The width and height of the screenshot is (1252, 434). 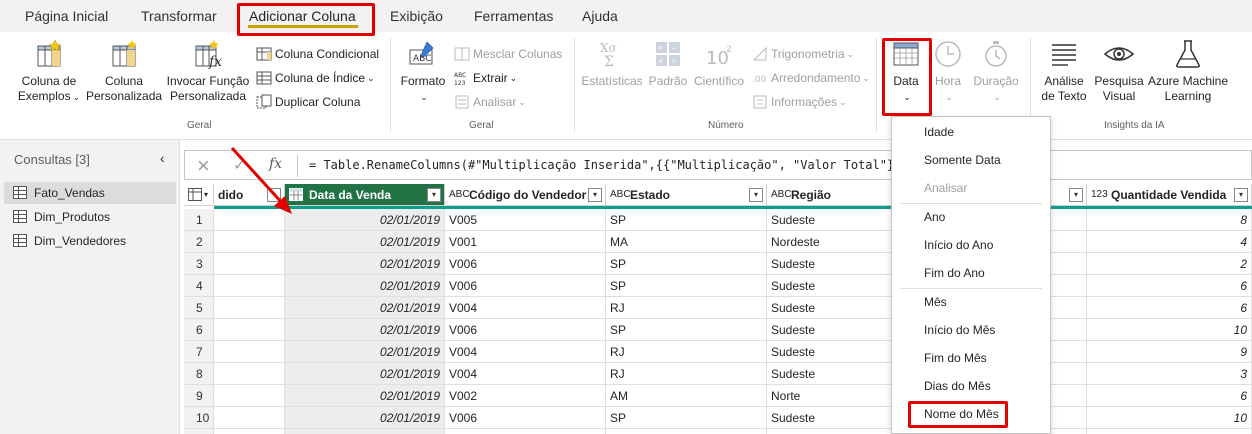 I want to click on index-column-button: Coluna de Índice ⌄, so click(x=315, y=78).